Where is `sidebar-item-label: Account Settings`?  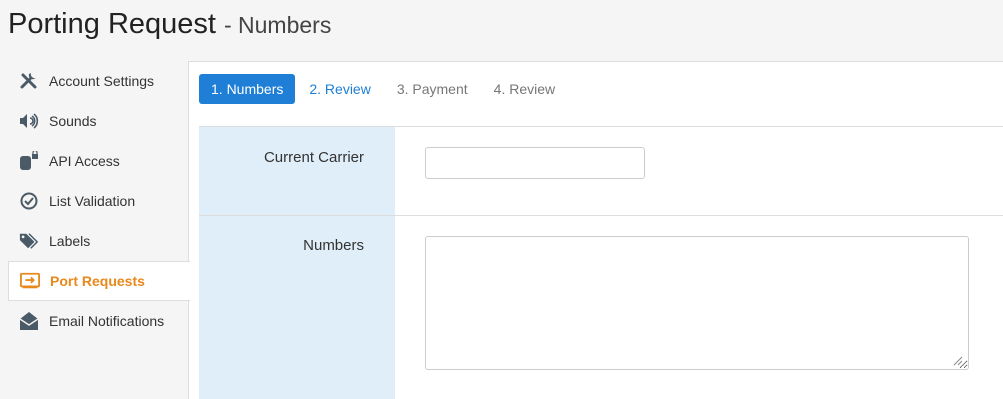 sidebar-item-label: Account Settings is located at coordinates (102, 81).